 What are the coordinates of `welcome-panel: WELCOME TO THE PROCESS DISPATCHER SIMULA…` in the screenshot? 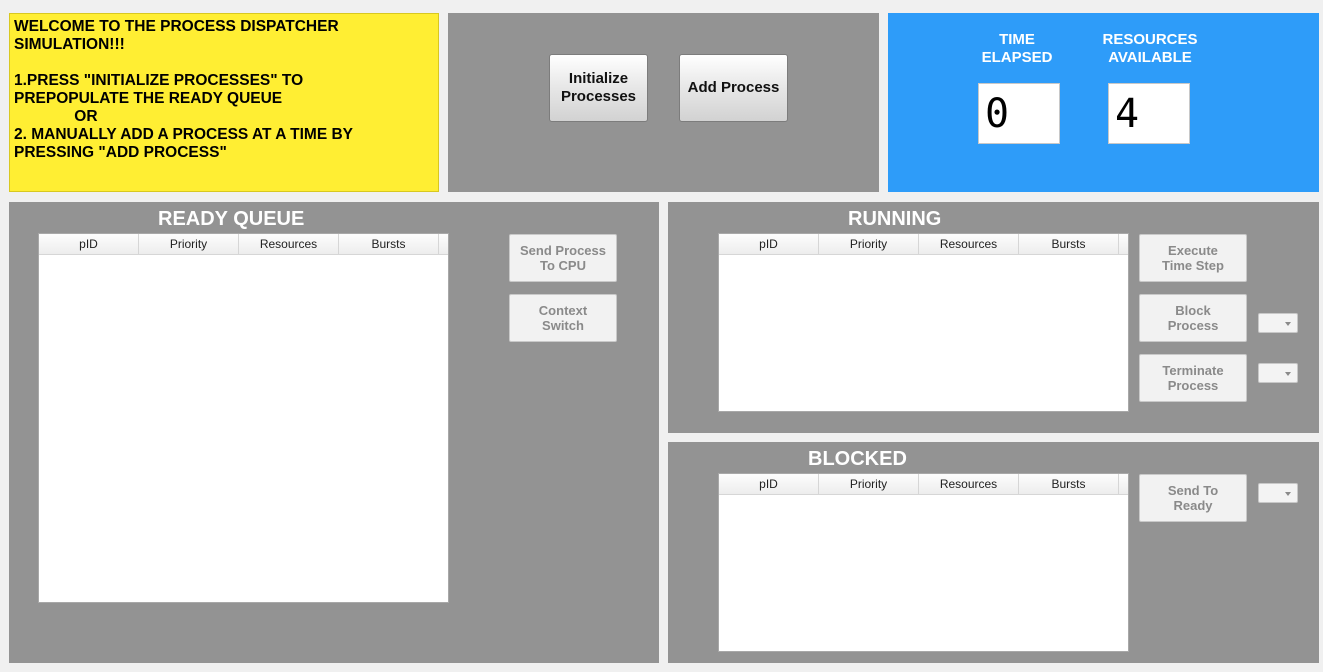 It's located at (224, 102).